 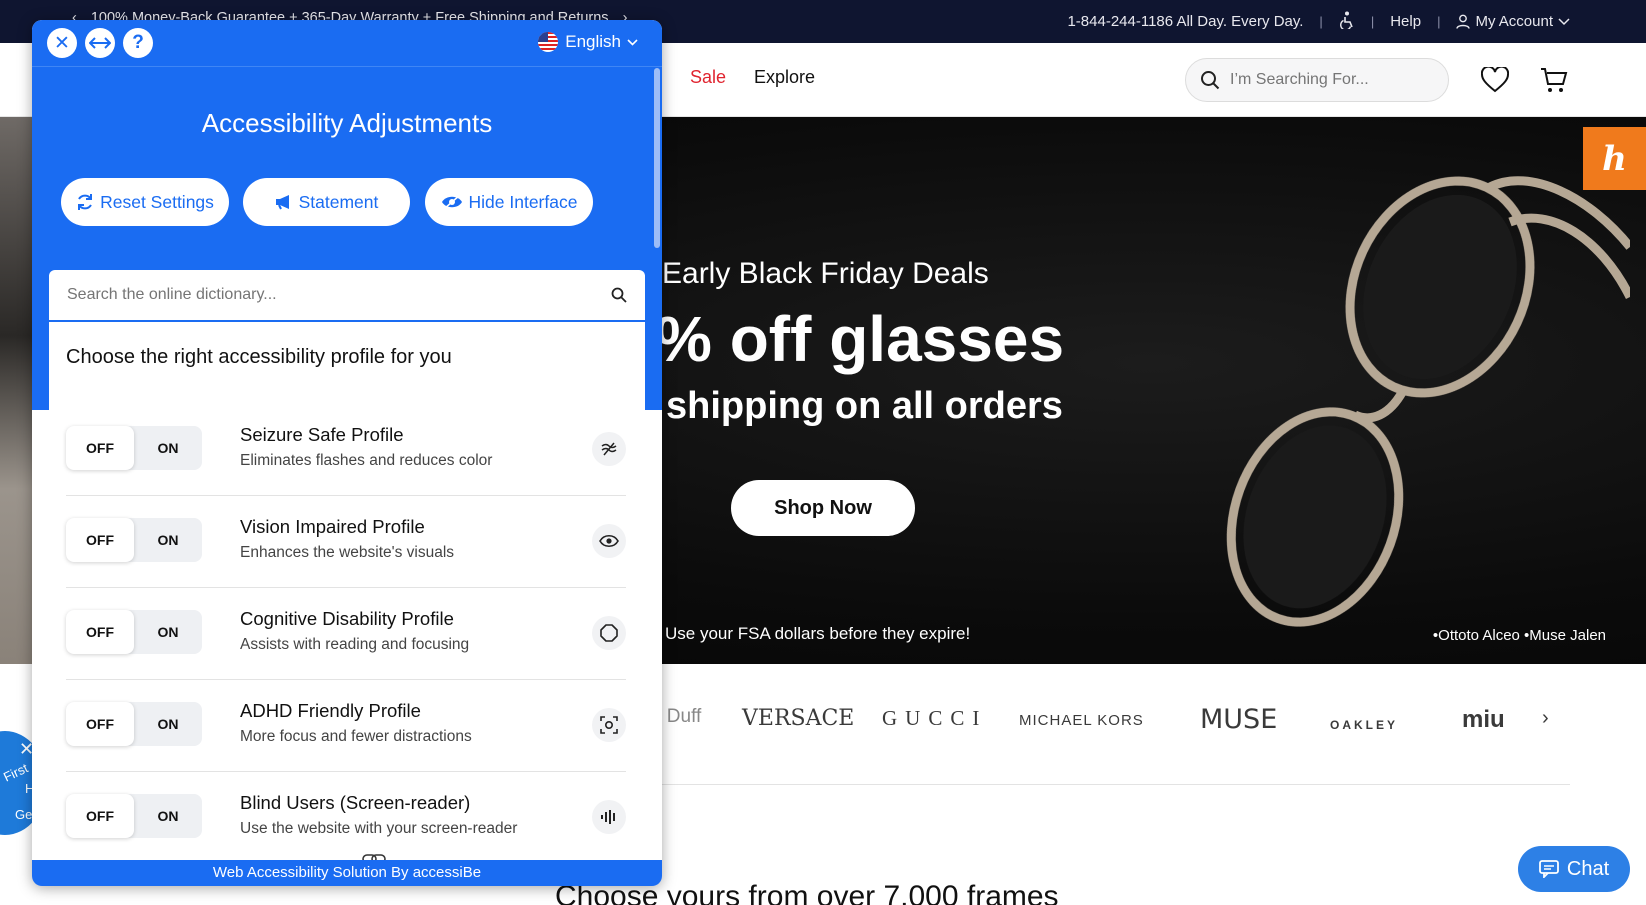 What do you see at coordinates (330, 710) in the screenshot?
I see `profile-name: ADHD Friendly Profile` at bounding box center [330, 710].